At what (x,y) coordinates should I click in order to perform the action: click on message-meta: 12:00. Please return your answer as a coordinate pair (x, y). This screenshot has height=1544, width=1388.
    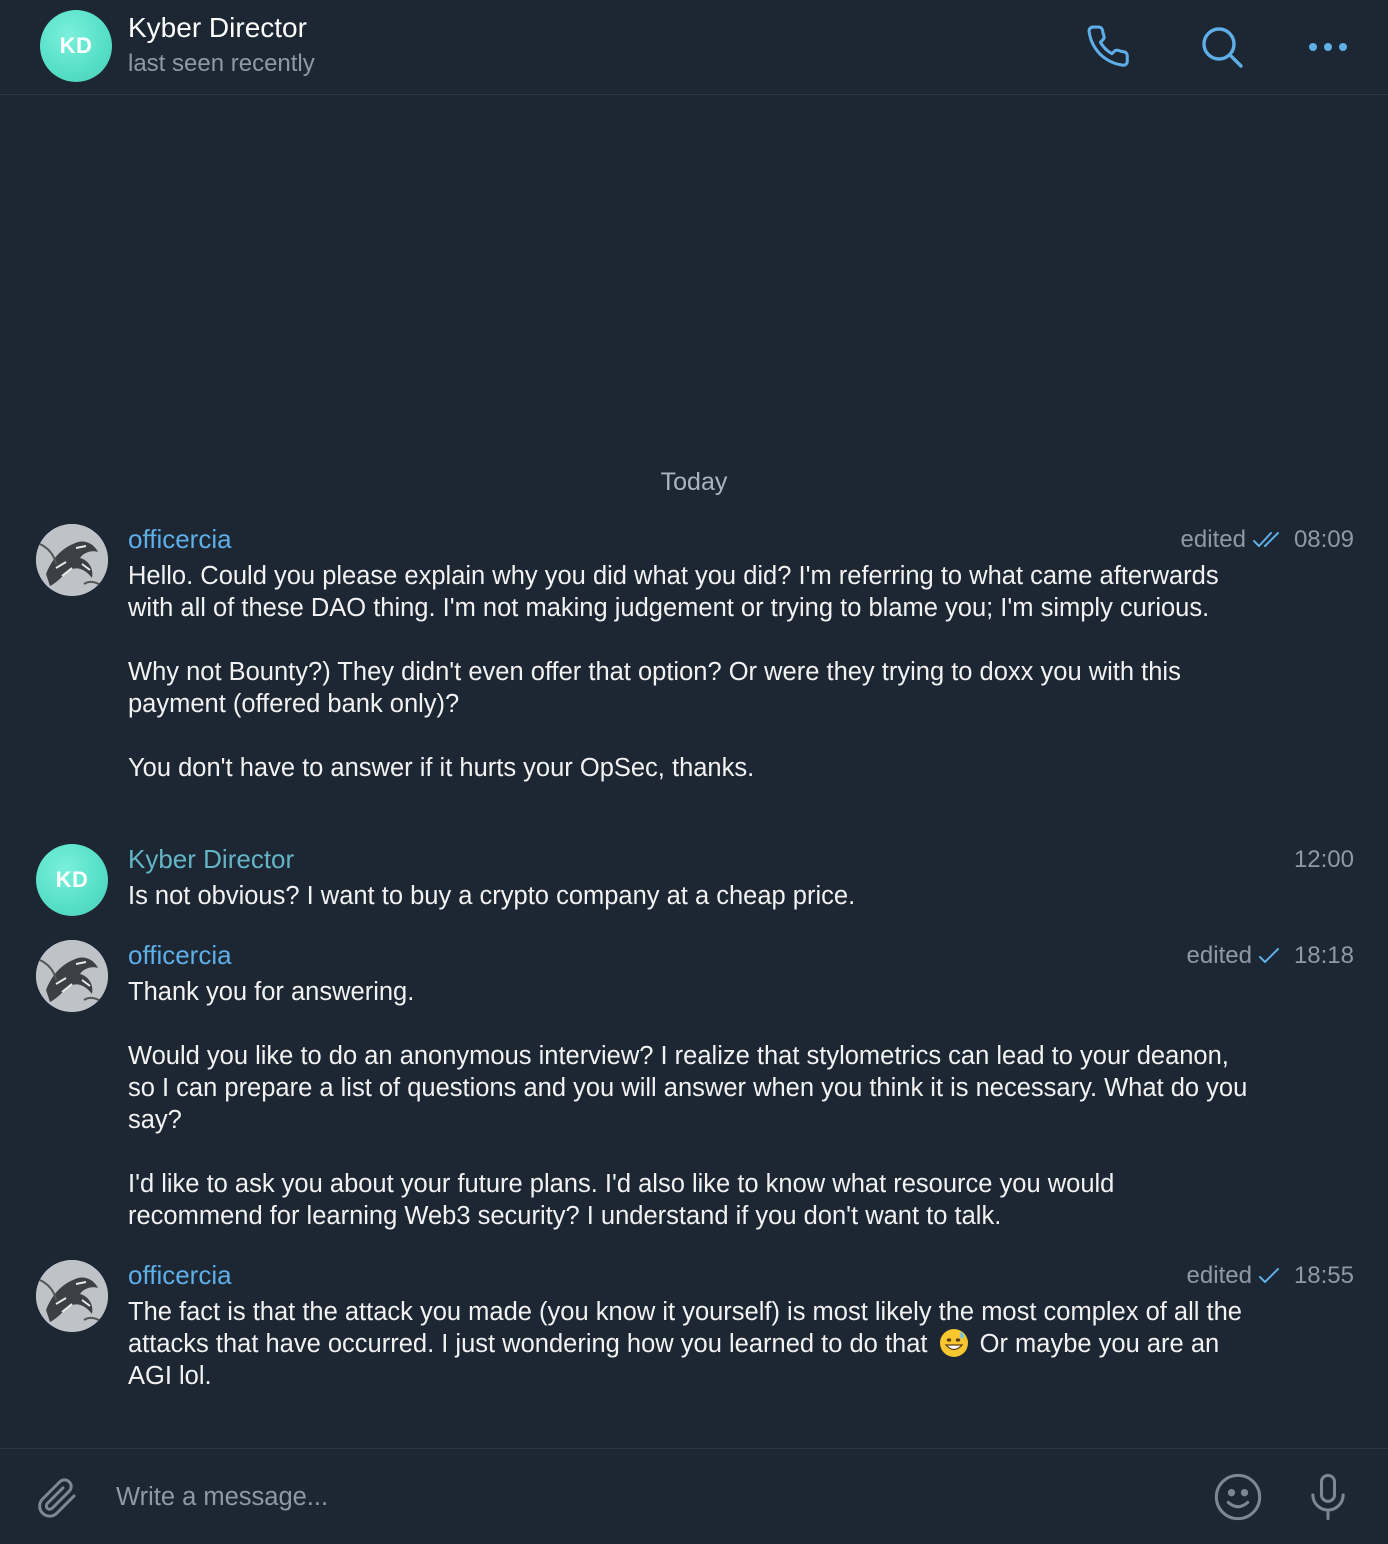
    Looking at the image, I should click on (1321, 860).